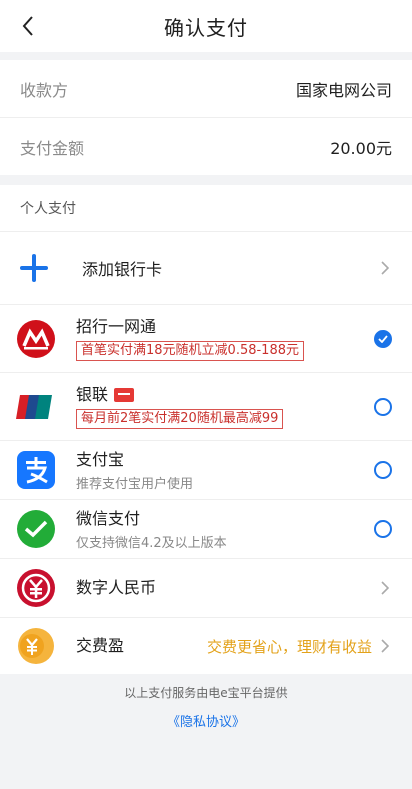  Describe the element at coordinates (206, 208) in the screenshot. I see `section-title: 个人支付` at that location.